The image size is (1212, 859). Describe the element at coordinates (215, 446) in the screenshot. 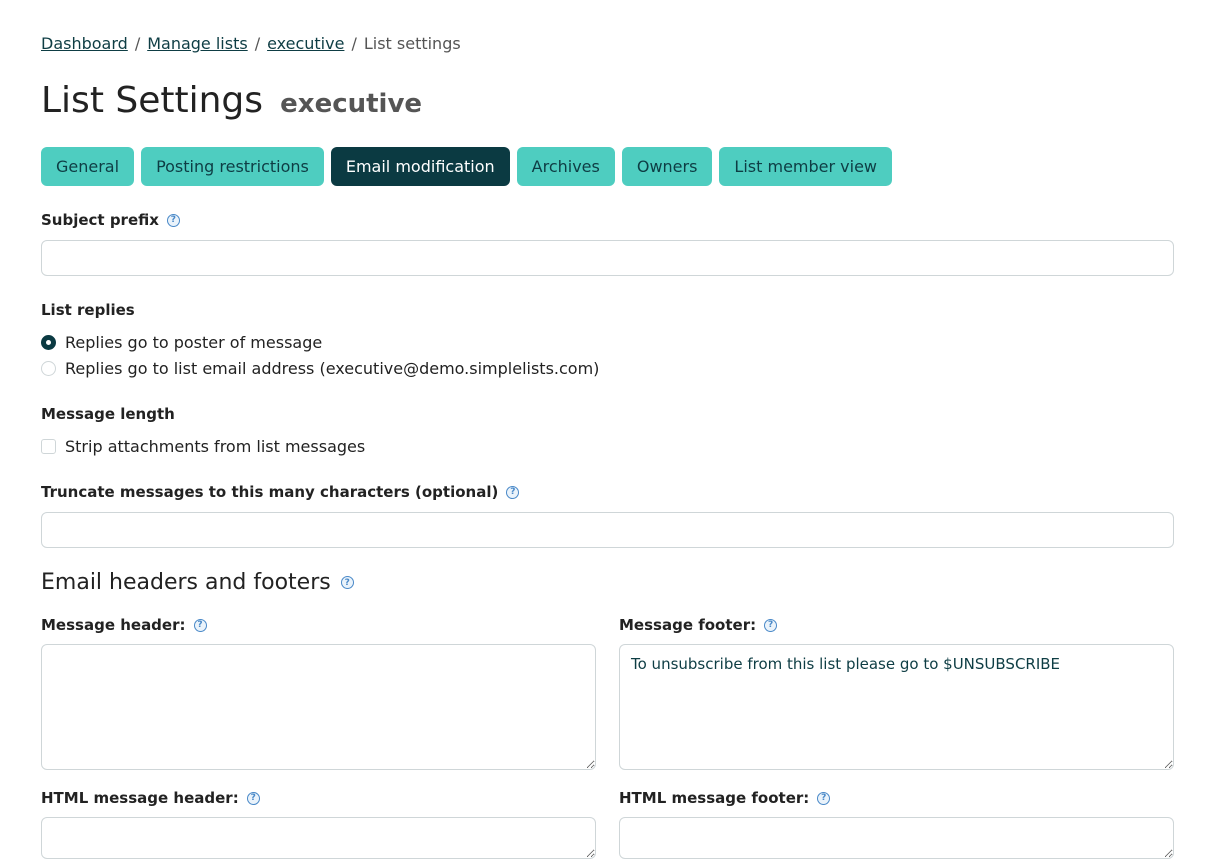

I see `strip-attachments-label: Strip attachments from list messages` at that location.